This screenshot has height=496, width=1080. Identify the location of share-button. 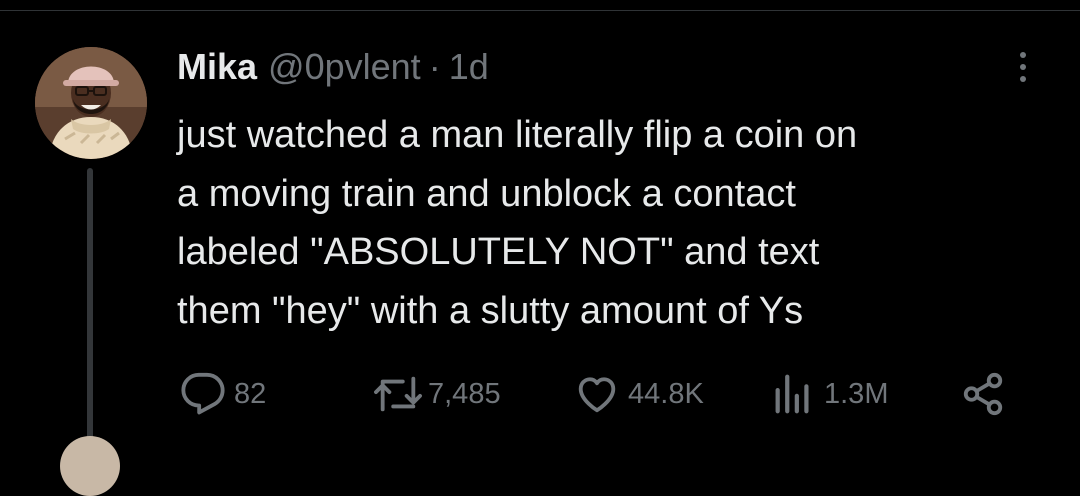
(983, 394).